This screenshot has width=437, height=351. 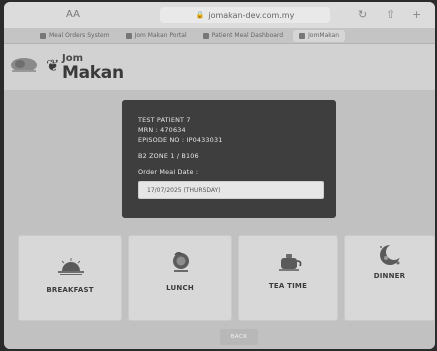 What do you see at coordinates (180, 140) in the screenshot?
I see `patient-episode: EPISODE NO : IP0433031` at bounding box center [180, 140].